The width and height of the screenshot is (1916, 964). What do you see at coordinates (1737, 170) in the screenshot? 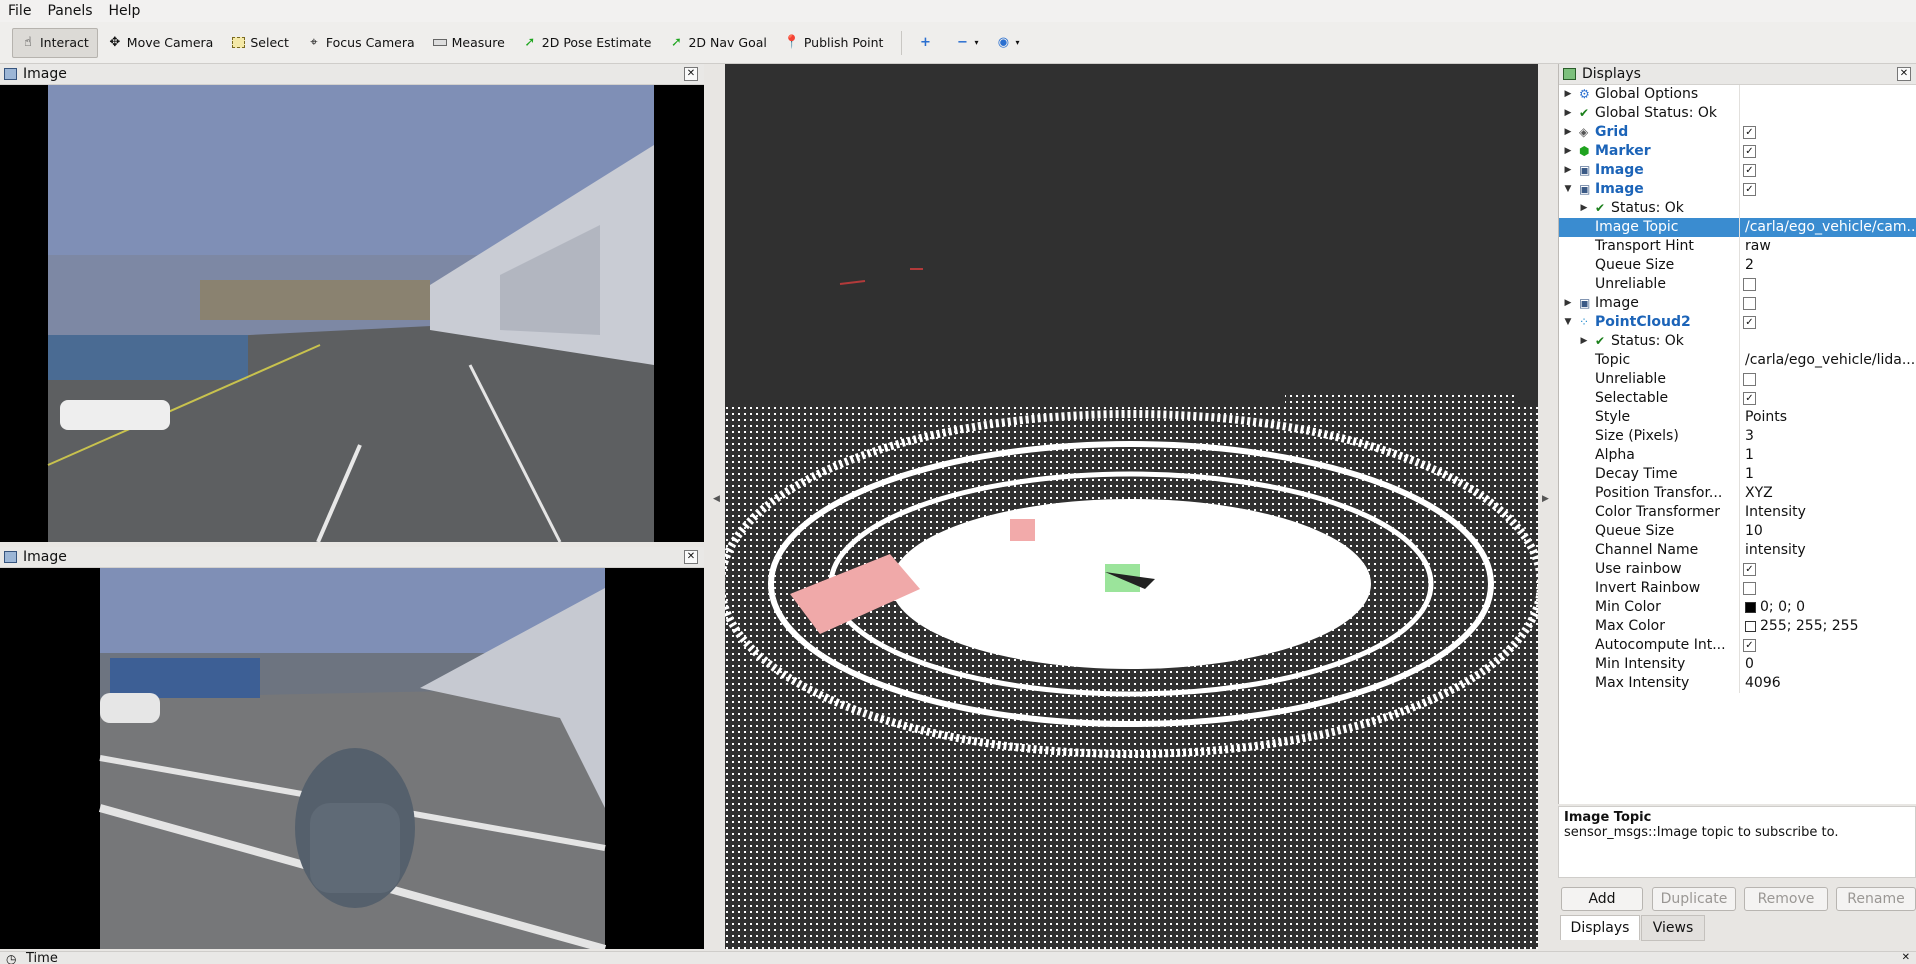
I see `display-row-image: ▶ ▣ Image ✓` at bounding box center [1737, 170].